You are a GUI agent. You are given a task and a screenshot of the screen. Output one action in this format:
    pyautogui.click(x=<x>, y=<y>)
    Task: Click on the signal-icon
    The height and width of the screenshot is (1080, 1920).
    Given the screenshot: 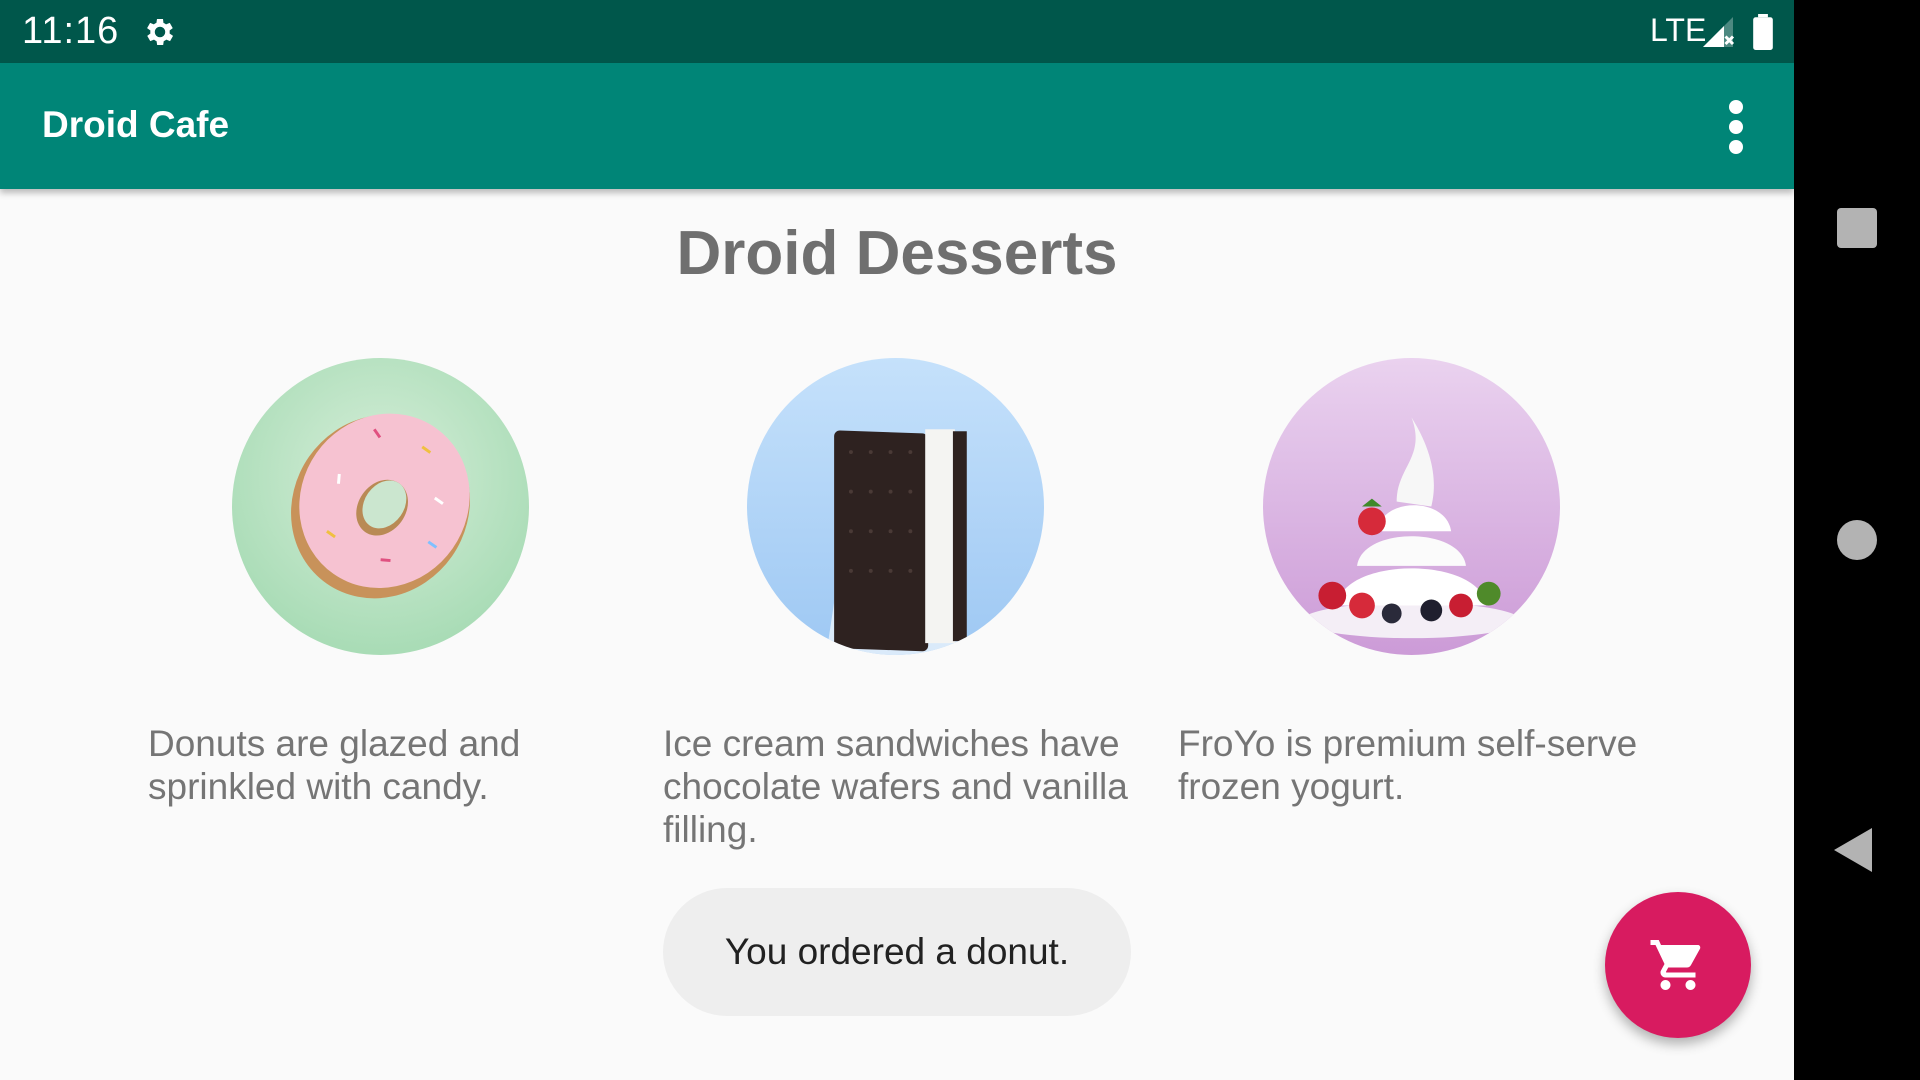 What is the action you would take?
    pyautogui.click(x=1719, y=32)
    